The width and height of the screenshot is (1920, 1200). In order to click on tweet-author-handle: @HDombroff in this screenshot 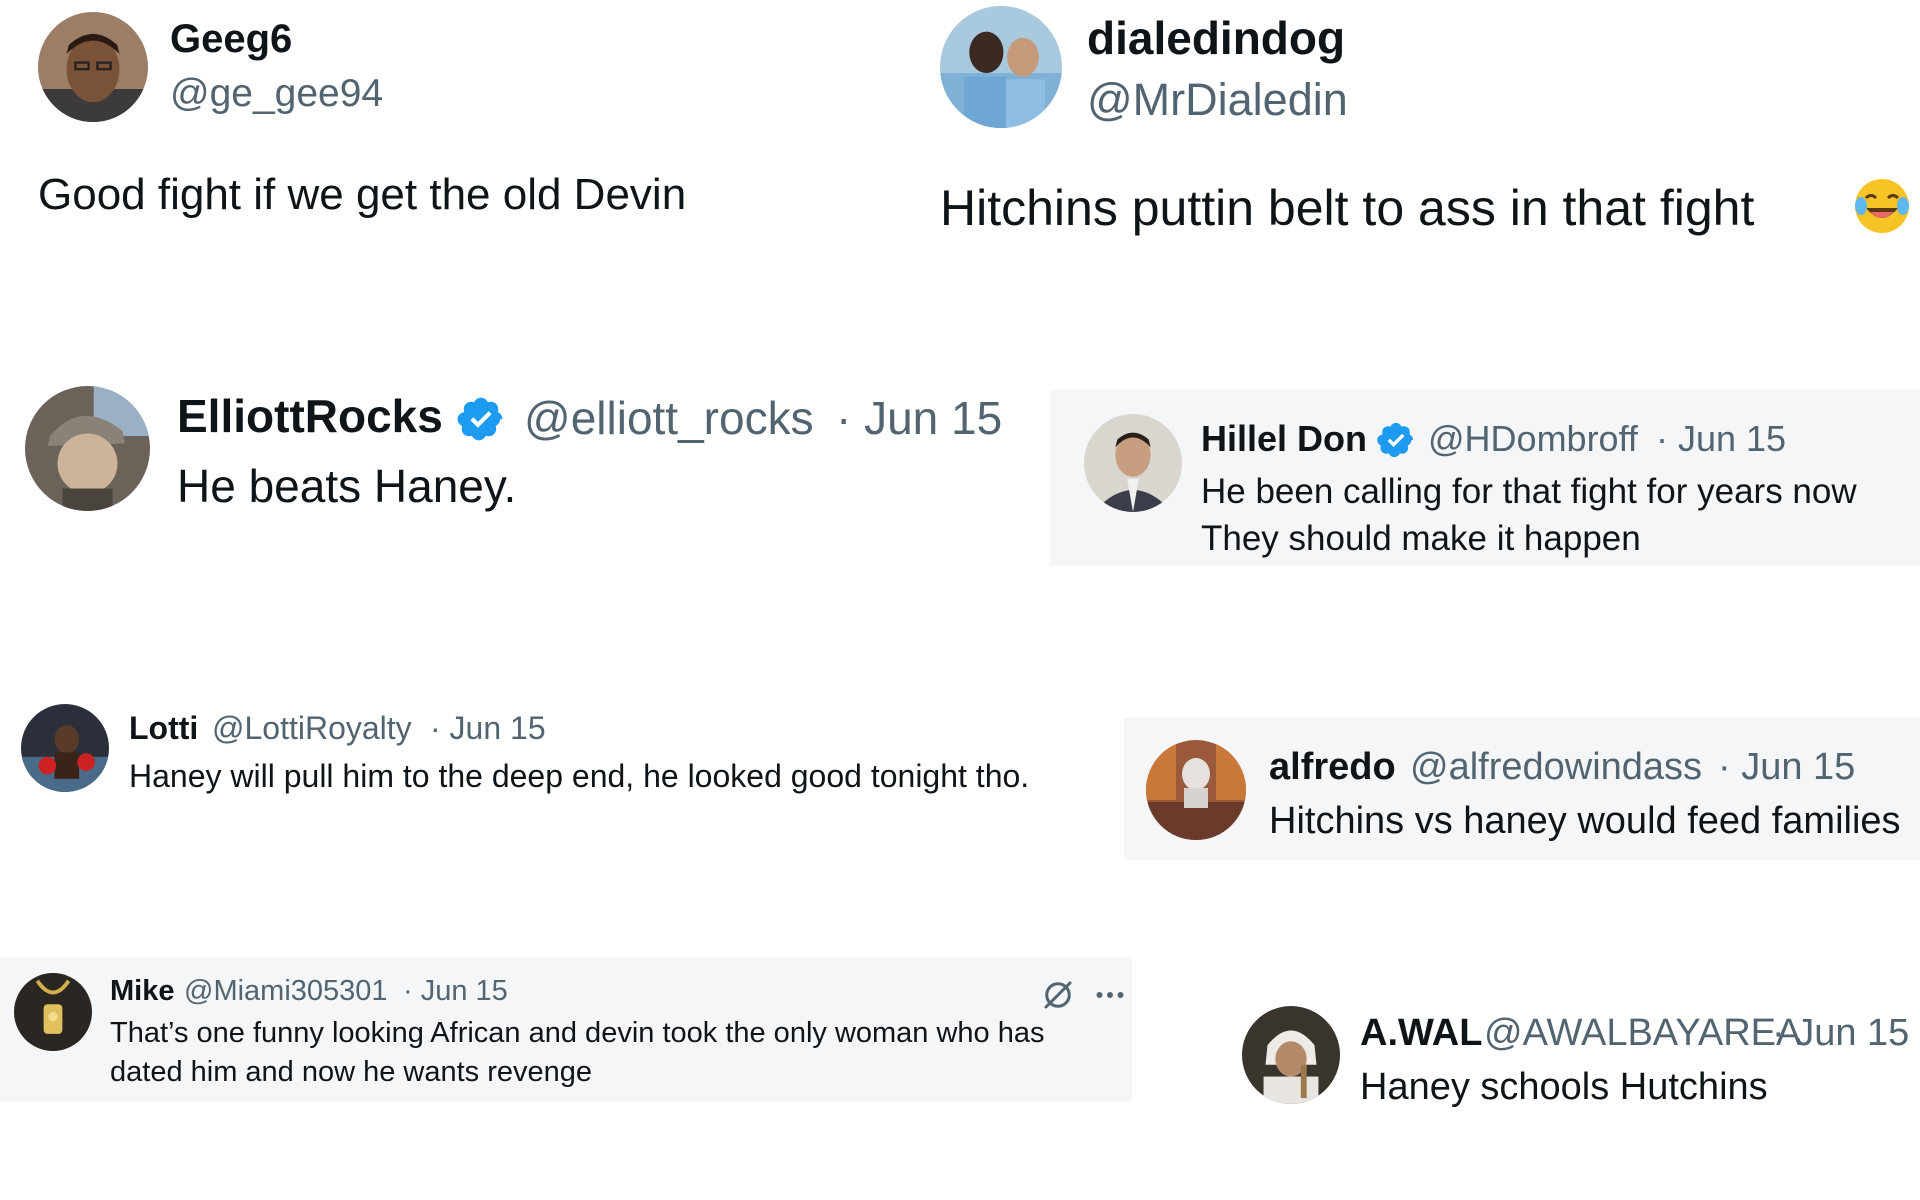, I will do `click(1533, 438)`.